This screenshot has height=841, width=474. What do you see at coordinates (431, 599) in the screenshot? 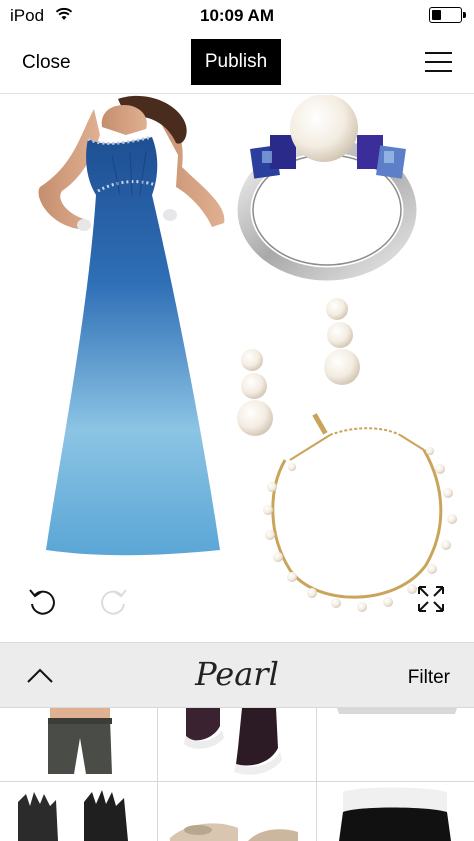
I see `expand-icon` at bounding box center [431, 599].